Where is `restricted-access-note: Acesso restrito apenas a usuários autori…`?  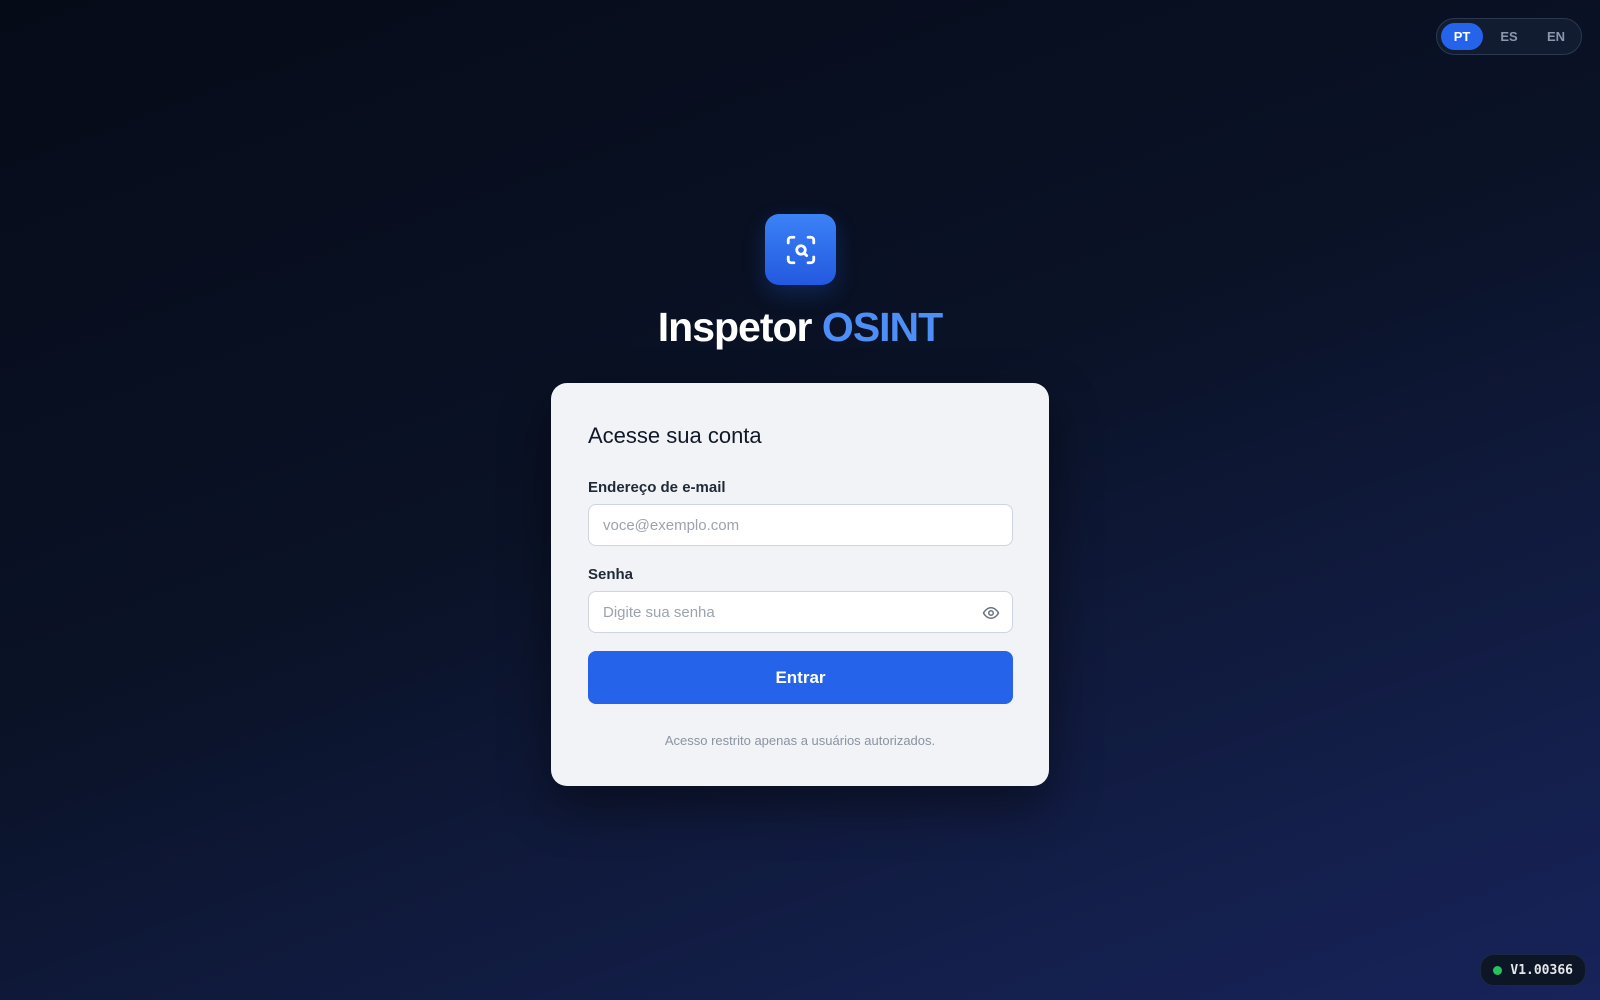 restricted-access-note: Acesso restrito apenas a usuários autori… is located at coordinates (800, 740).